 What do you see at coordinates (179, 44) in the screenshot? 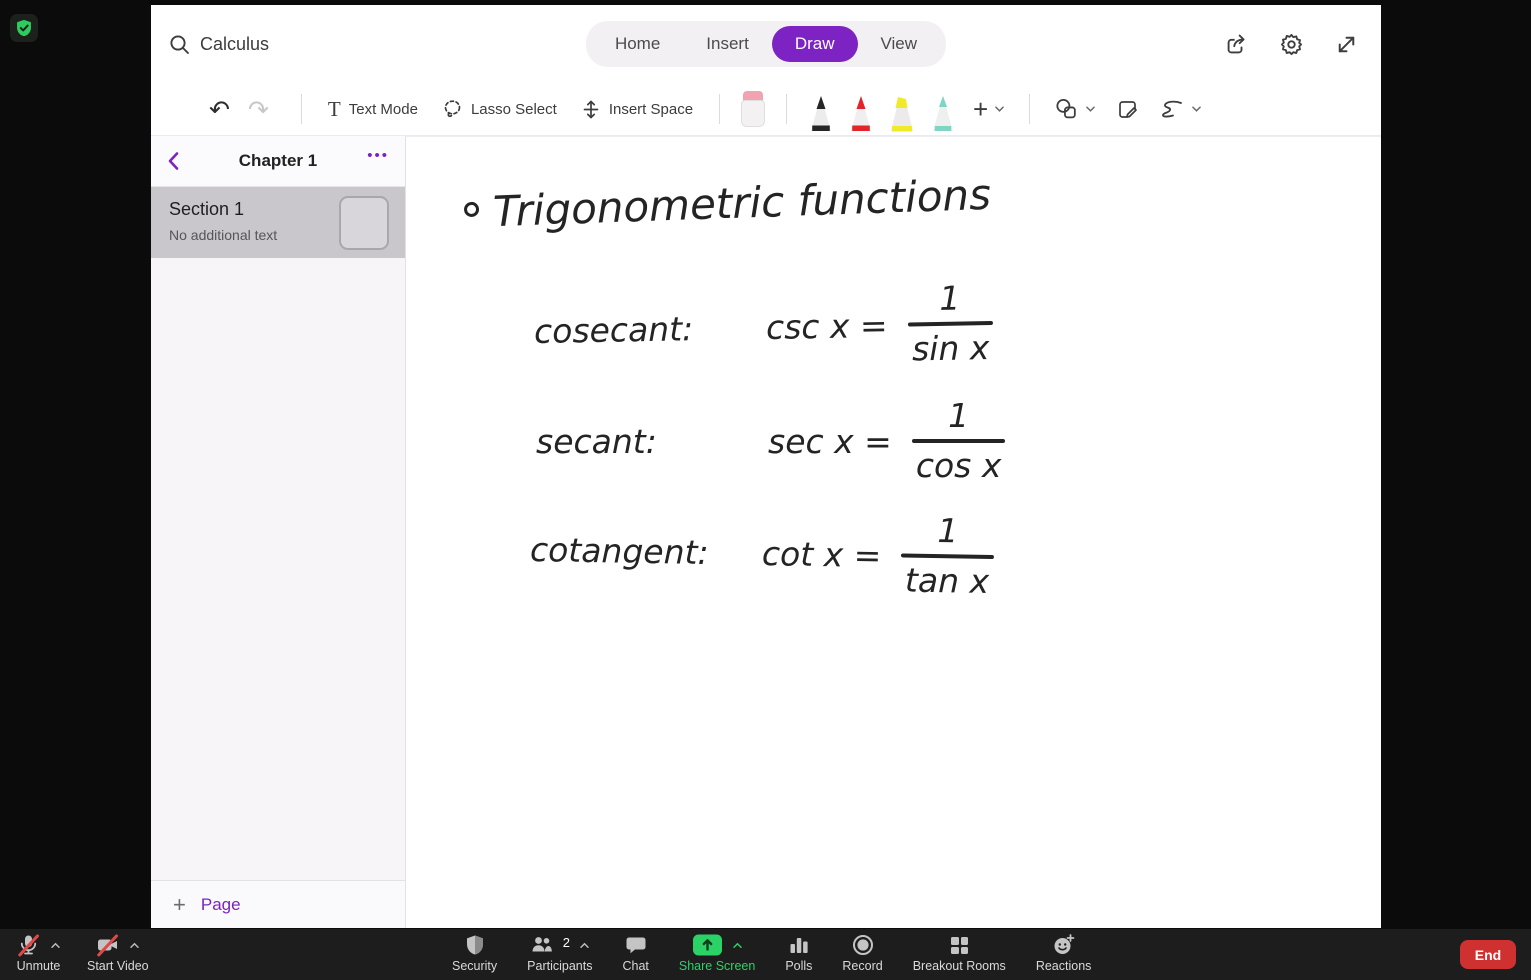
I see `search-icon` at bounding box center [179, 44].